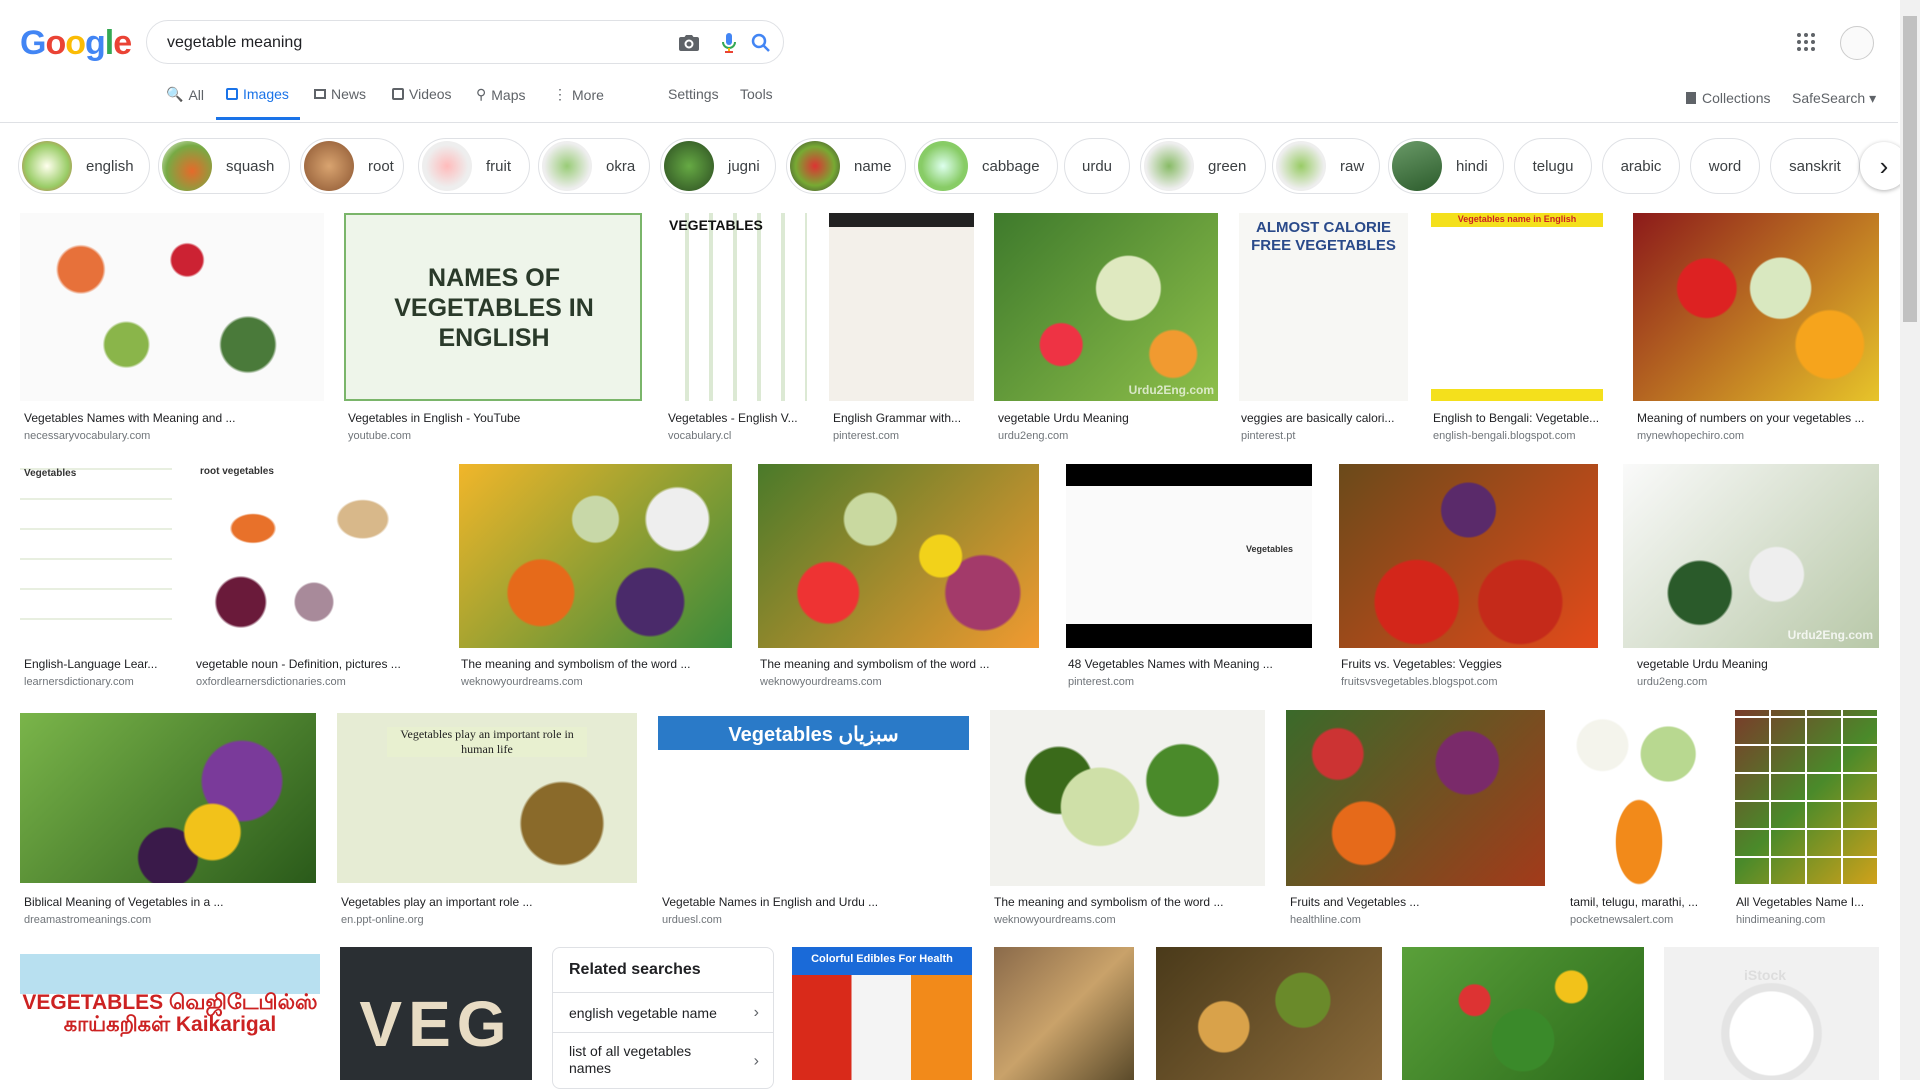  What do you see at coordinates (522, 682) in the screenshot?
I see `result-source: weknowyourdreams.com` at bounding box center [522, 682].